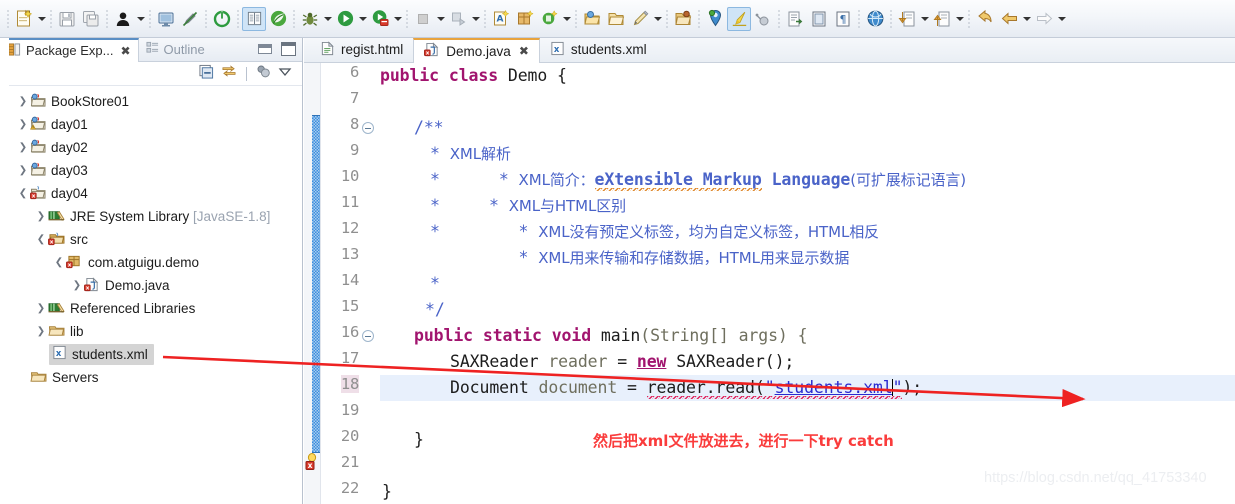 The image size is (1235, 504). What do you see at coordinates (151, 331) in the screenshot?
I see `tree-item-lib: ❯ lib` at bounding box center [151, 331].